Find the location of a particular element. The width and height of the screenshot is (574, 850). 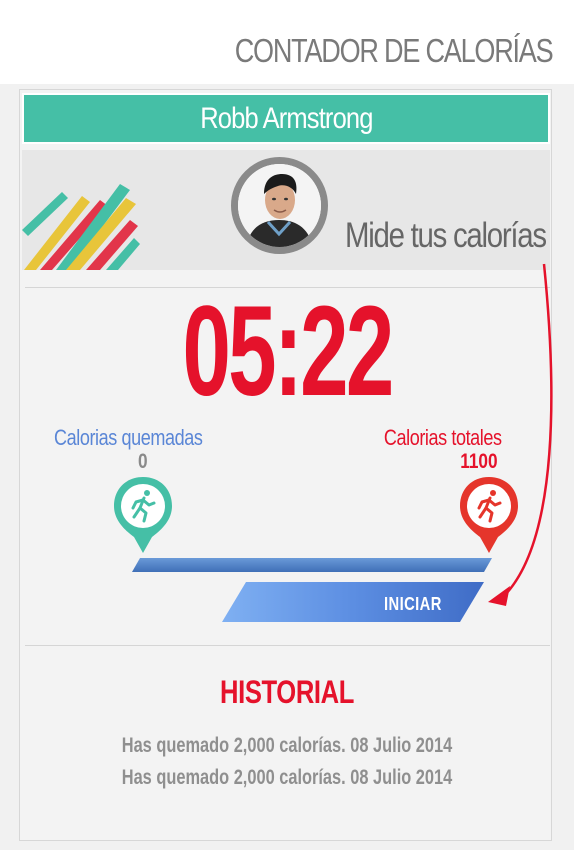

curved-arrow-icon is located at coordinates (520, 434).